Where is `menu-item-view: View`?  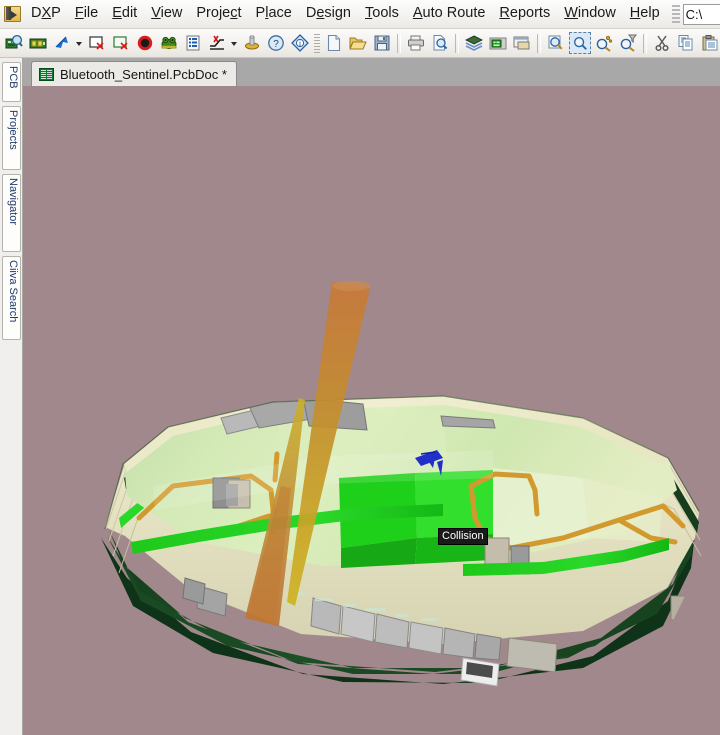
menu-item-view: View is located at coordinates (166, 14).